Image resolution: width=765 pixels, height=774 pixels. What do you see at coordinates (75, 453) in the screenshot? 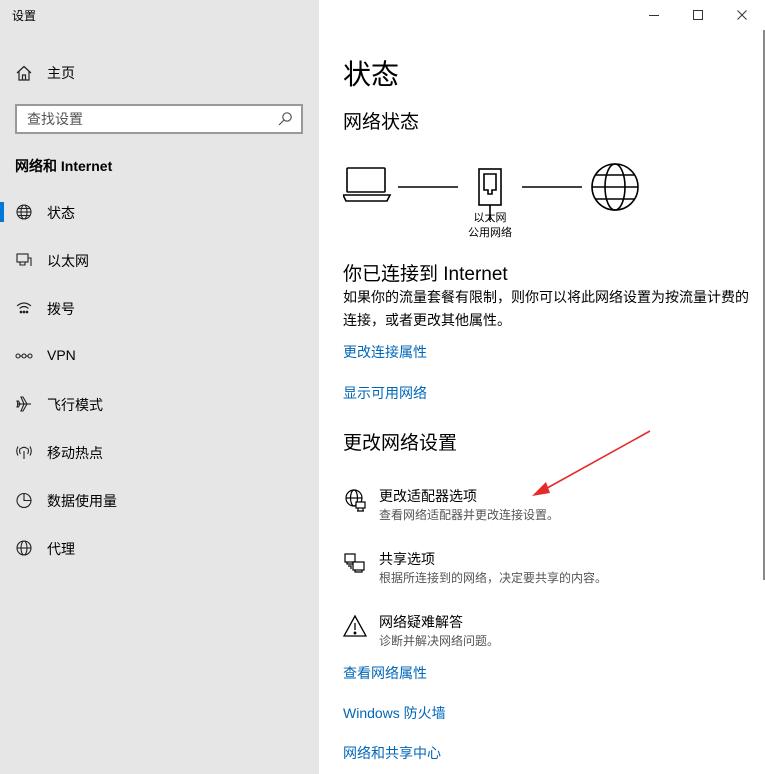
I see `sidebar-item-label: 移动热点` at bounding box center [75, 453].